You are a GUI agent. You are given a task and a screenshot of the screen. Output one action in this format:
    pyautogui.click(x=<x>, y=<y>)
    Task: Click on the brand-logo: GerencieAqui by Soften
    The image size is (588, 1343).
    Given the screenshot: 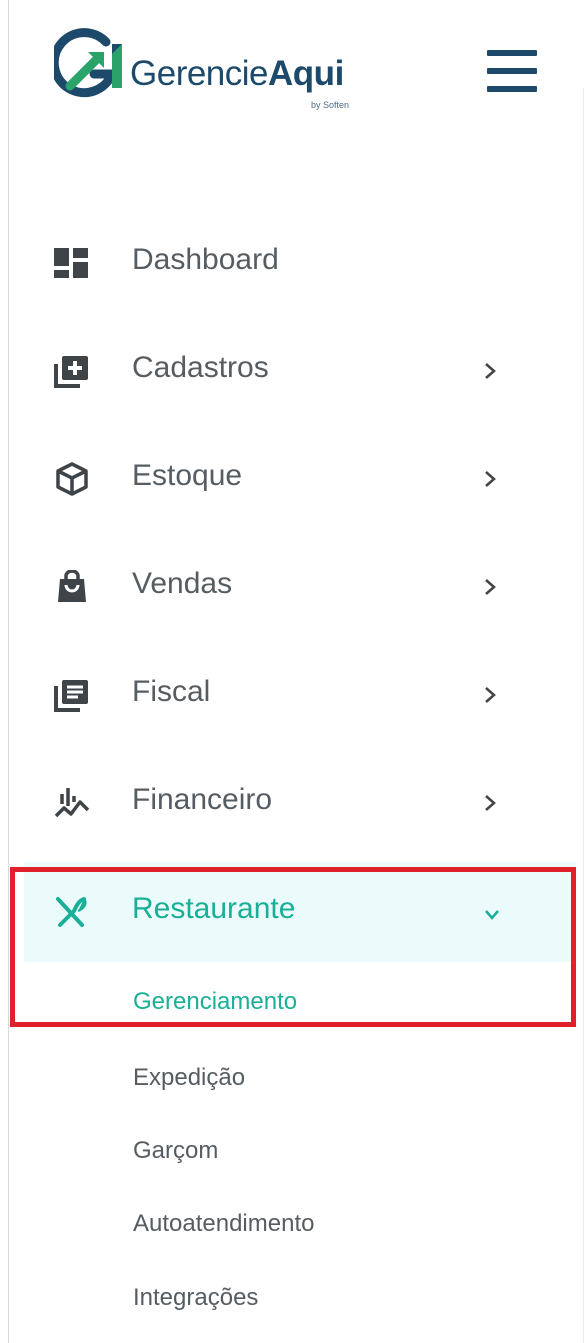 What is the action you would take?
    pyautogui.click(x=214, y=69)
    